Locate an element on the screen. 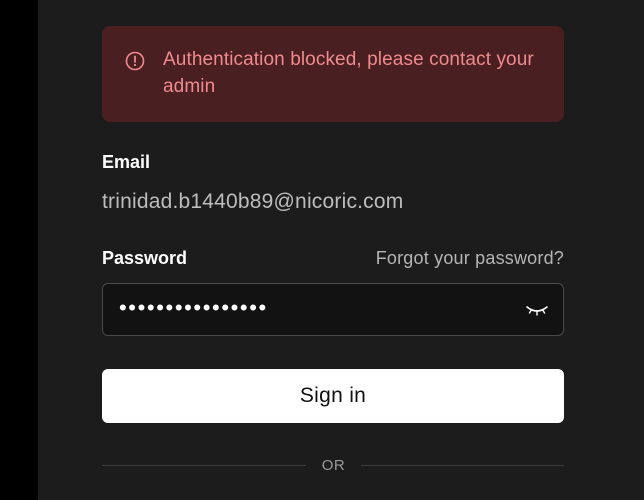  password-masked-value: •••••••••••••••• is located at coordinates (193, 307).